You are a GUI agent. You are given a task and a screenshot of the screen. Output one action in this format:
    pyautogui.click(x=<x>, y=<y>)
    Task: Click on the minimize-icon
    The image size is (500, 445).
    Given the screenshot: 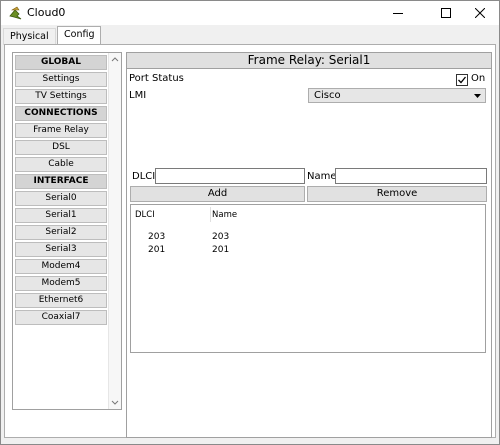 What is the action you would take?
    pyautogui.click(x=398, y=13)
    